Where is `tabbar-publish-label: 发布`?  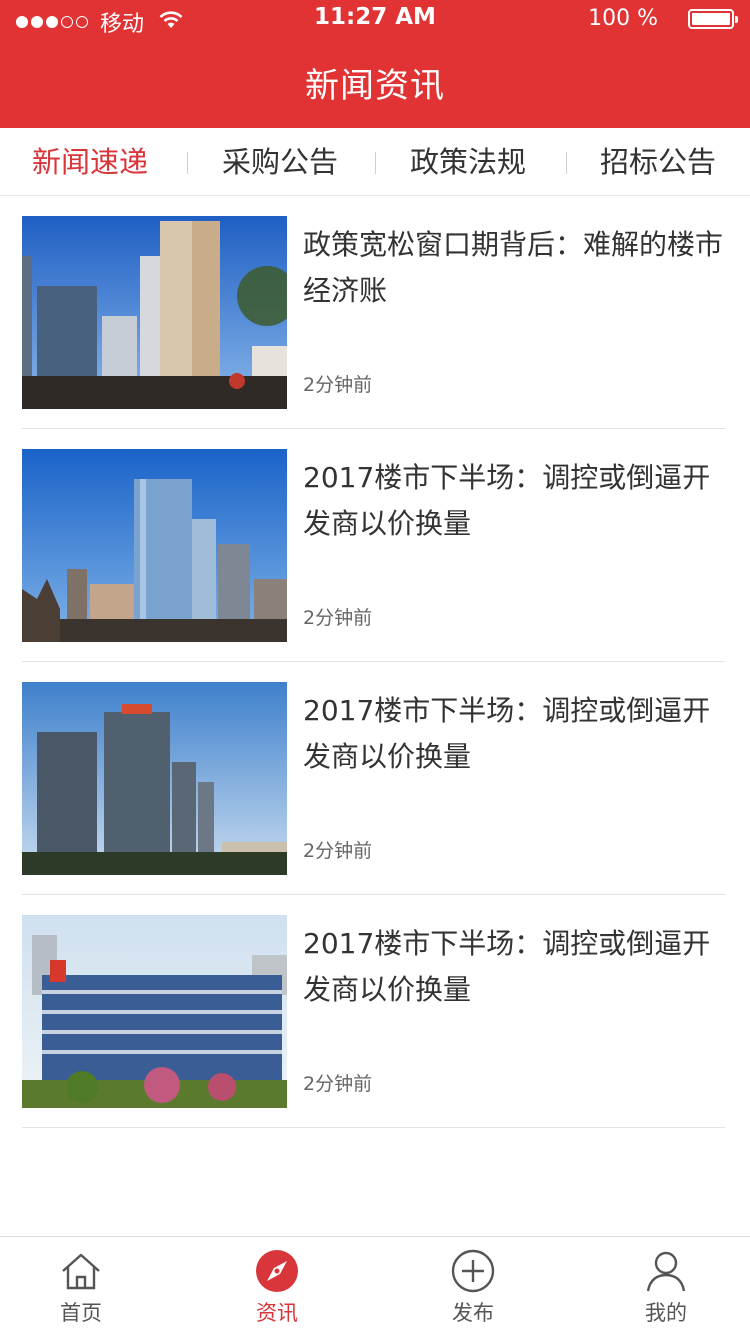
tabbar-publish-label: 发布 is located at coordinates (473, 1313).